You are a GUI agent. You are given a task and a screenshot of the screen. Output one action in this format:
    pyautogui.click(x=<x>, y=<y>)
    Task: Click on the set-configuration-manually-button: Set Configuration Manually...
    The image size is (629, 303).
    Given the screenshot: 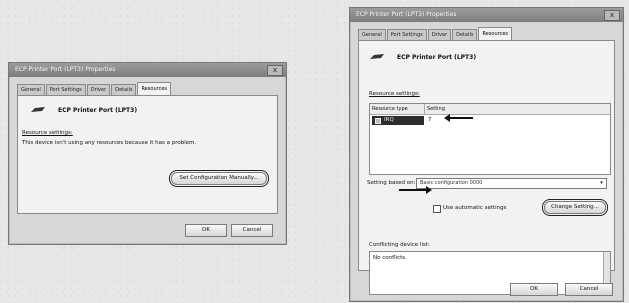 What is the action you would take?
    pyautogui.click(x=219, y=178)
    